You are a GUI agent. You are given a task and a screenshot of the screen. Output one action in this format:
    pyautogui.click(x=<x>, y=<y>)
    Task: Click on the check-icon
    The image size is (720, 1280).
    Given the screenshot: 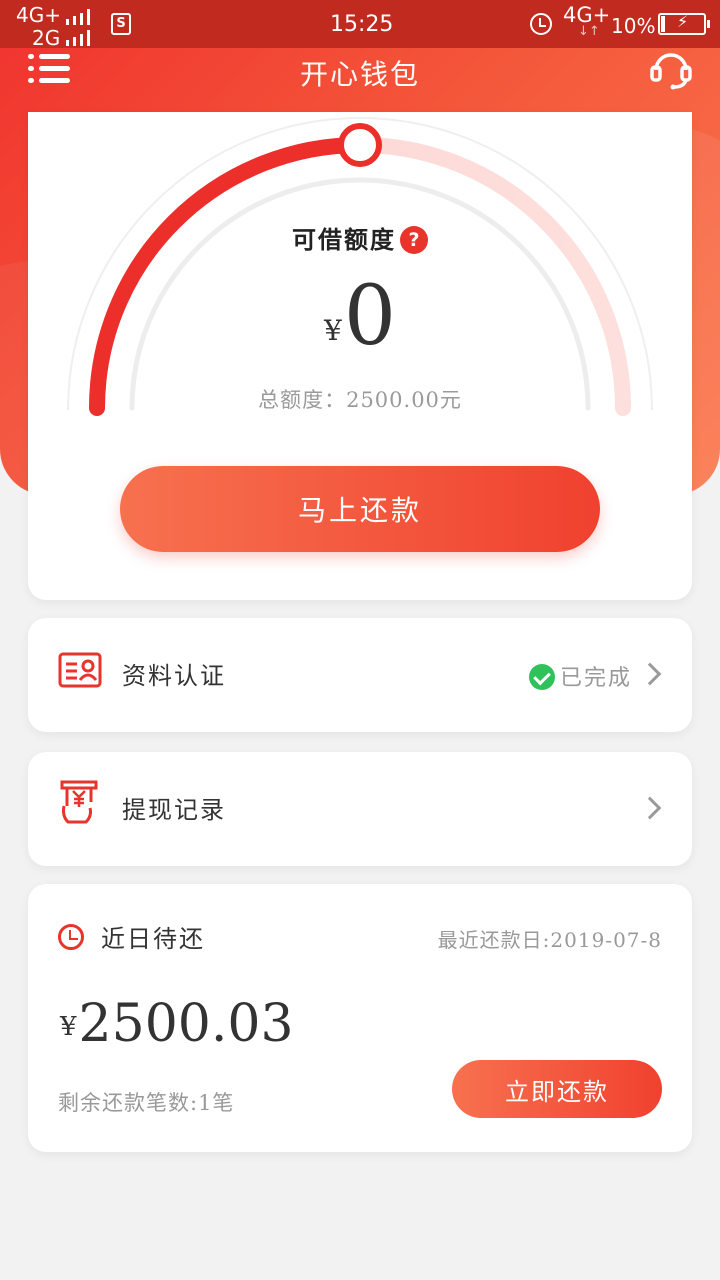 What is the action you would take?
    pyautogui.click(x=542, y=677)
    